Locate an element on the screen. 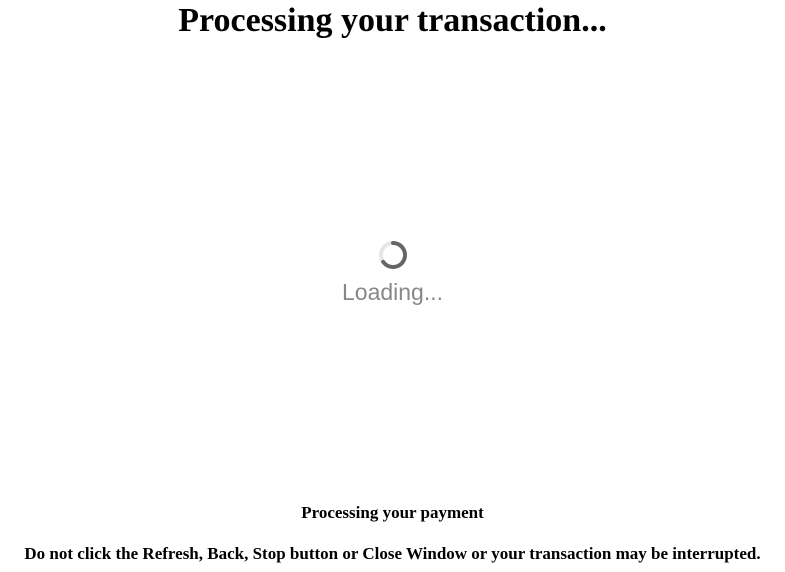 The image size is (785, 572). spinner-icon is located at coordinates (393, 255).